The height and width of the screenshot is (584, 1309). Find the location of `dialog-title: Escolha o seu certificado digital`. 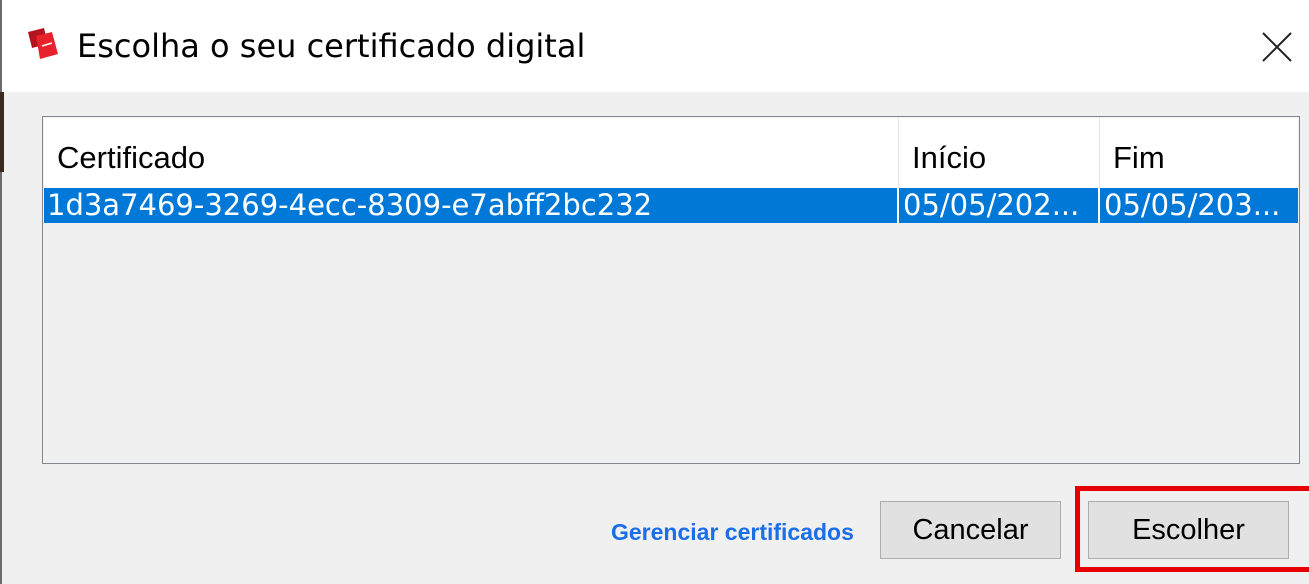

dialog-title: Escolha o seu certificado digital is located at coordinates (331, 46).